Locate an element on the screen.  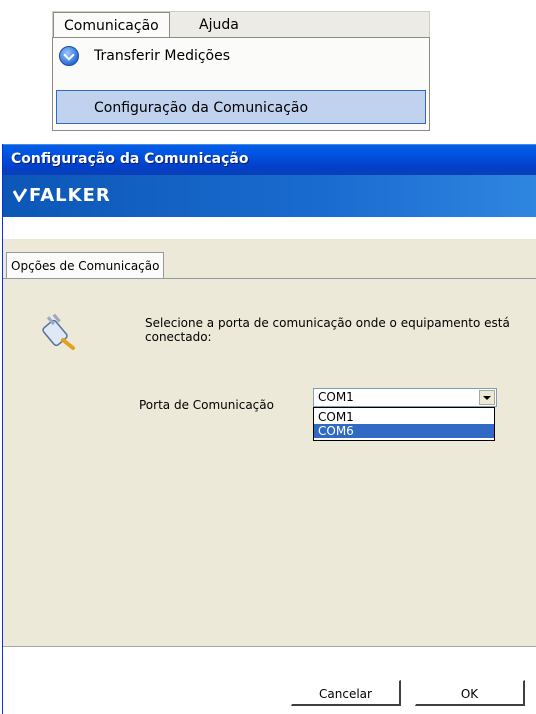
tab-opcoes-comunicacao: Opções de Comunicação is located at coordinates (85, 265).